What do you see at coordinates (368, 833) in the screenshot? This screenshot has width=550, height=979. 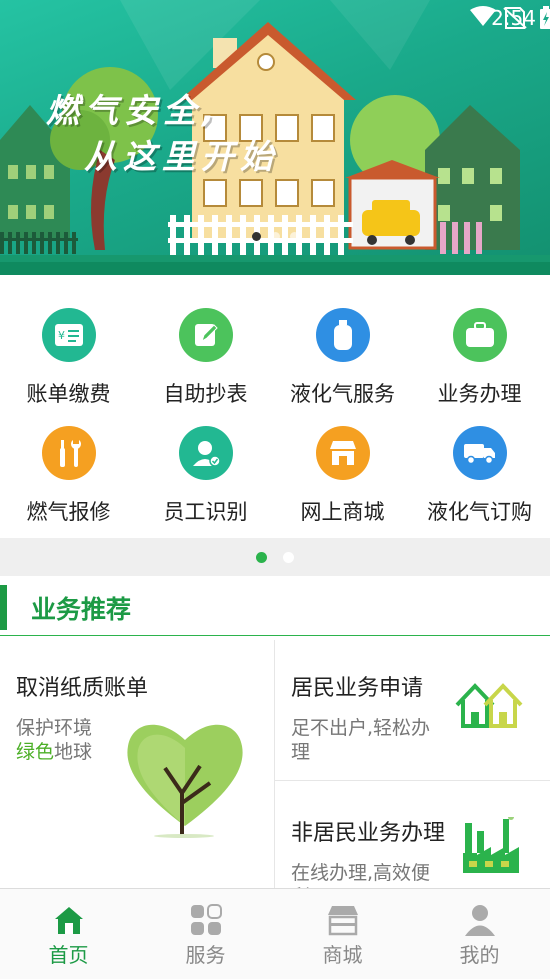 I see `card-title: 非居民业务办理` at bounding box center [368, 833].